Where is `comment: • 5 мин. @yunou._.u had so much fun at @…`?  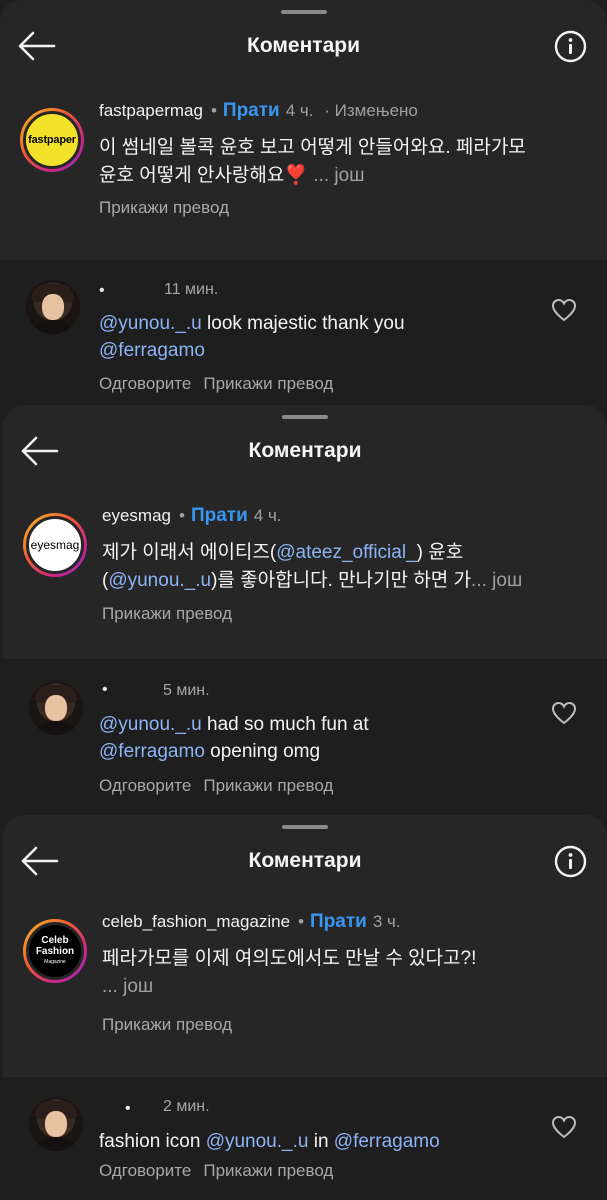 comment: • 5 мин. @yunou._.u had so much fun at @… is located at coordinates (305, 737).